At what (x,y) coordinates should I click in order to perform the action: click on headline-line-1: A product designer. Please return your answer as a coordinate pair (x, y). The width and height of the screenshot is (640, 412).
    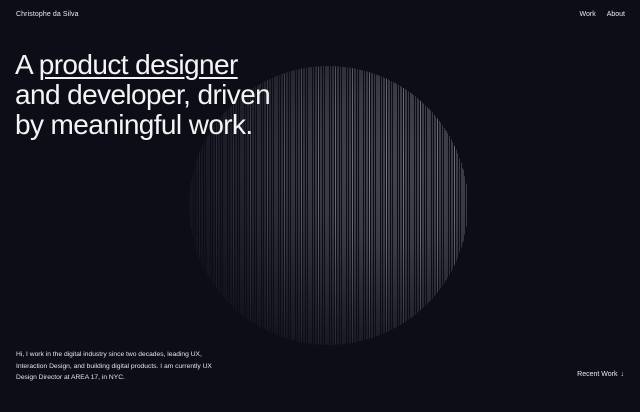
    Looking at the image, I should click on (142, 65).